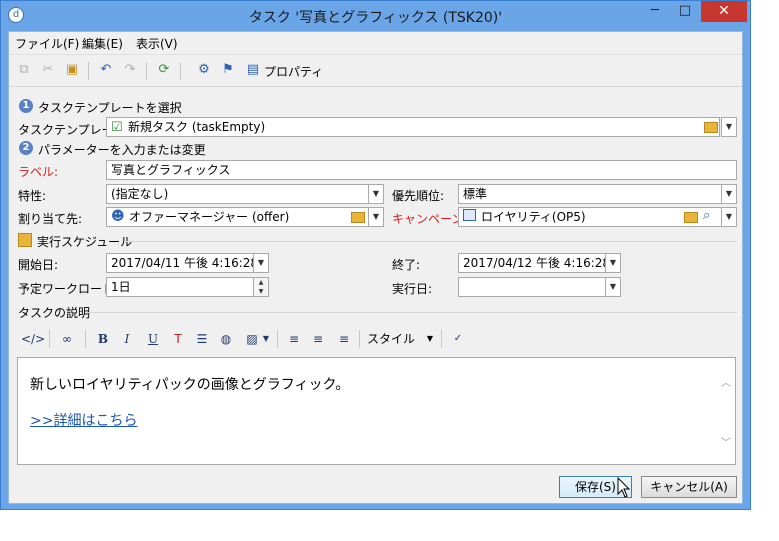 Image resolution: width=779 pixels, height=541 pixels. What do you see at coordinates (729, 194) in the screenshot?
I see `priority-dropdown: ▼` at bounding box center [729, 194].